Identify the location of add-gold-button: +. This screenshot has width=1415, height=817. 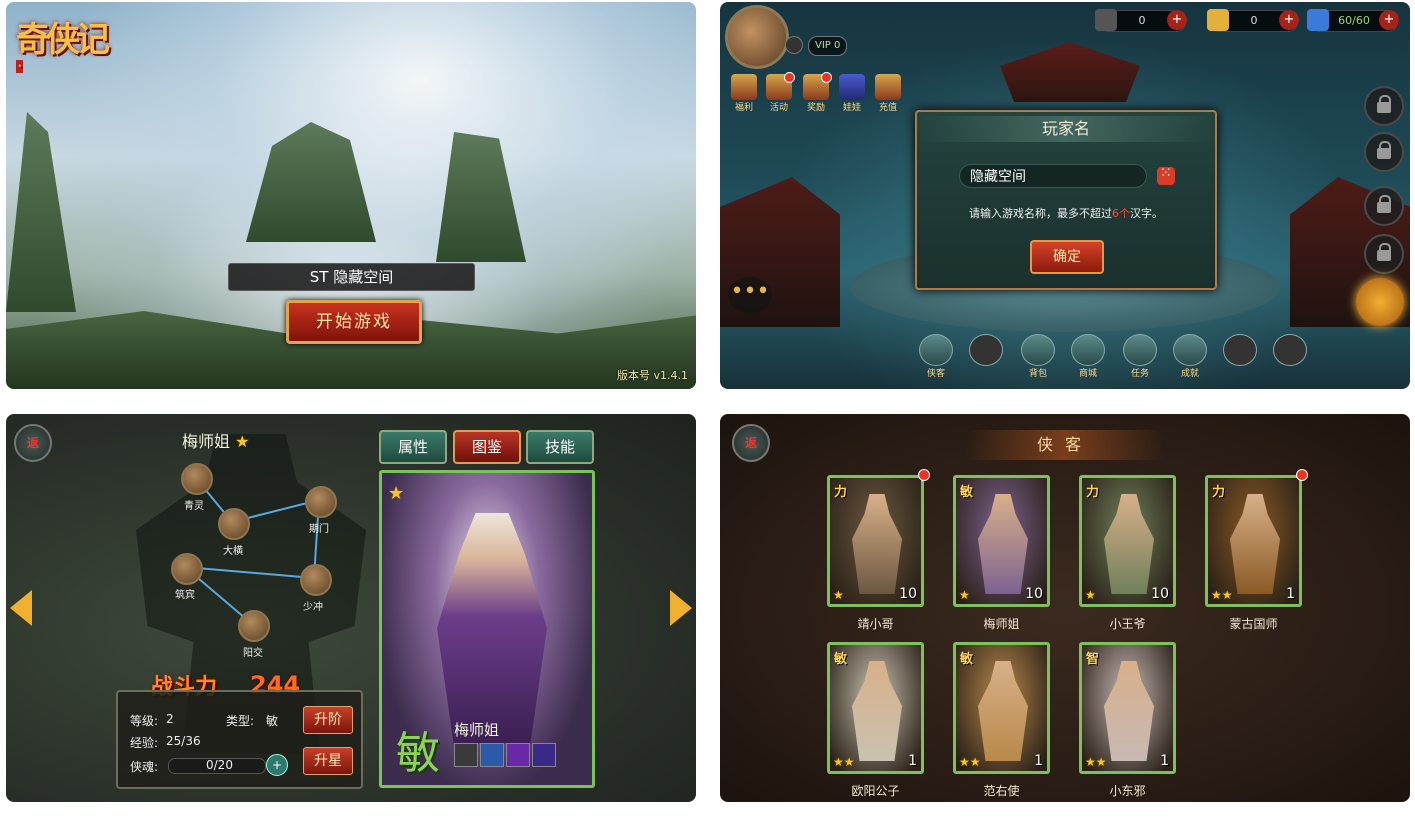
(1289, 20).